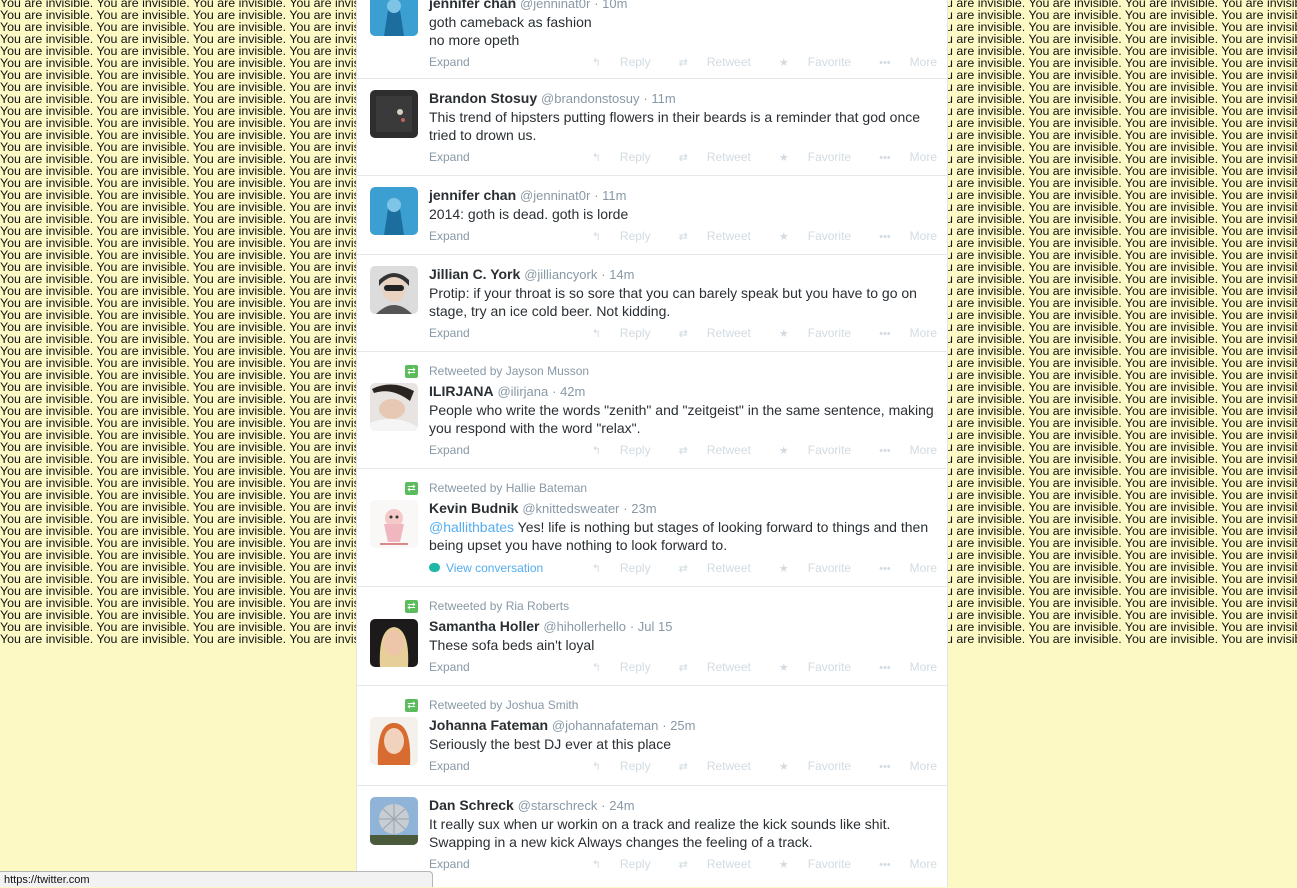  What do you see at coordinates (558, 805) in the screenshot?
I see `tweet-username: @starschreck` at bounding box center [558, 805].